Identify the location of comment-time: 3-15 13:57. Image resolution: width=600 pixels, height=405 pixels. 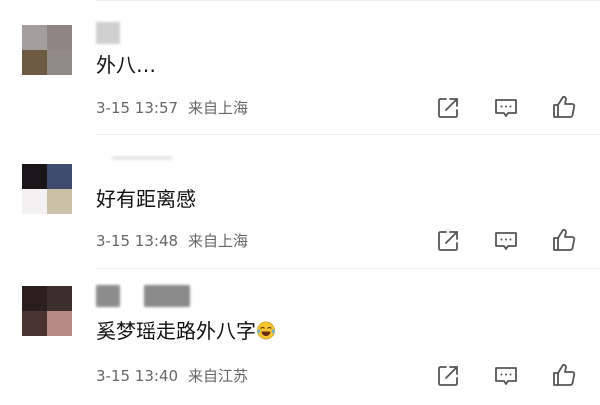
(137, 108).